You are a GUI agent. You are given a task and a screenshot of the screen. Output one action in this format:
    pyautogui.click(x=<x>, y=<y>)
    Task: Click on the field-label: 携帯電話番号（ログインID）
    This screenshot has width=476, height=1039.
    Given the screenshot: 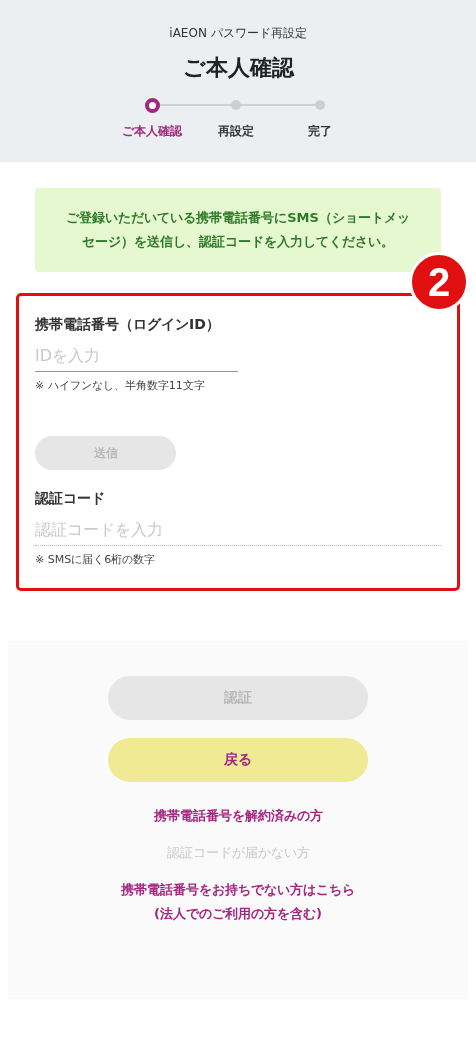 What is the action you would take?
    pyautogui.click(x=128, y=324)
    